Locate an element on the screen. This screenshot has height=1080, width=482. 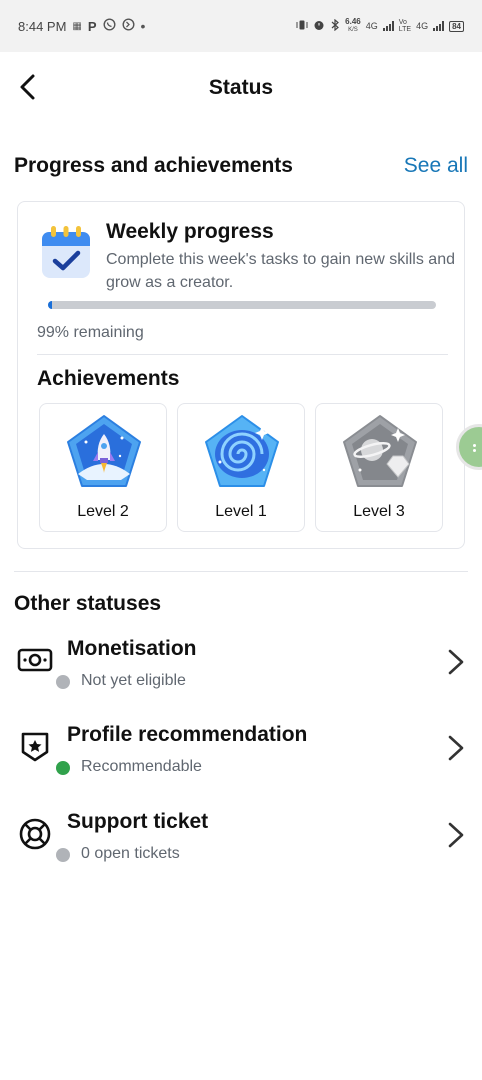
card-divider is located at coordinates (242, 354).